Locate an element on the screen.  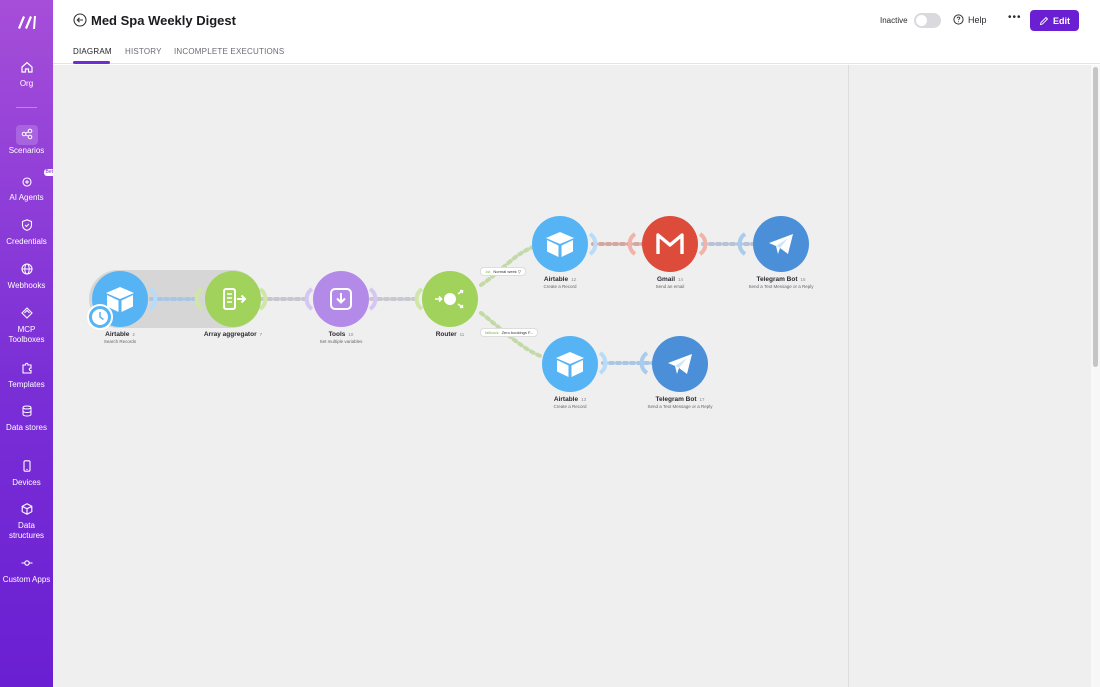
sidebar-item-templates: Templates is located at coordinates (26, 374).